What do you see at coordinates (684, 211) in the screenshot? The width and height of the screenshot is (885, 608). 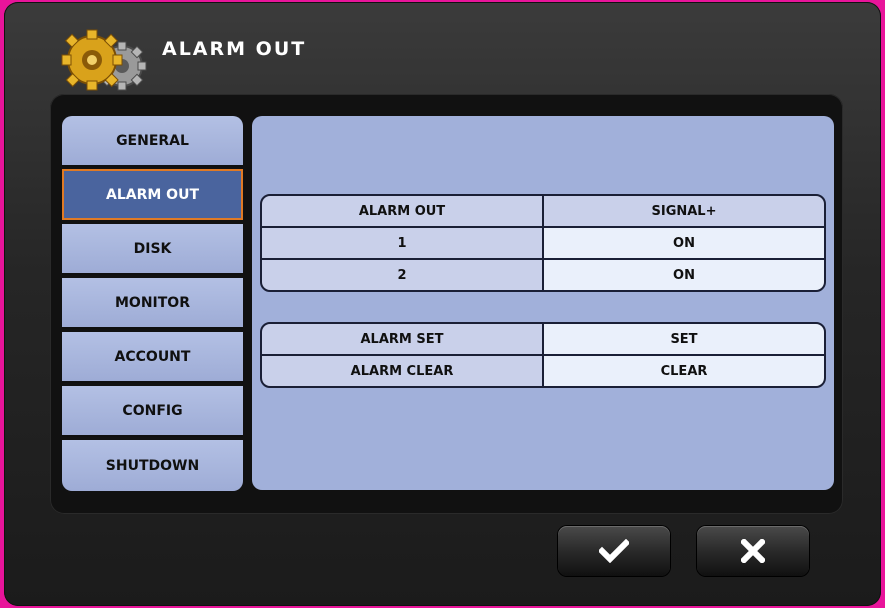 I see `column-header-signal: SIGNAL+` at bounding box center [684, 211].